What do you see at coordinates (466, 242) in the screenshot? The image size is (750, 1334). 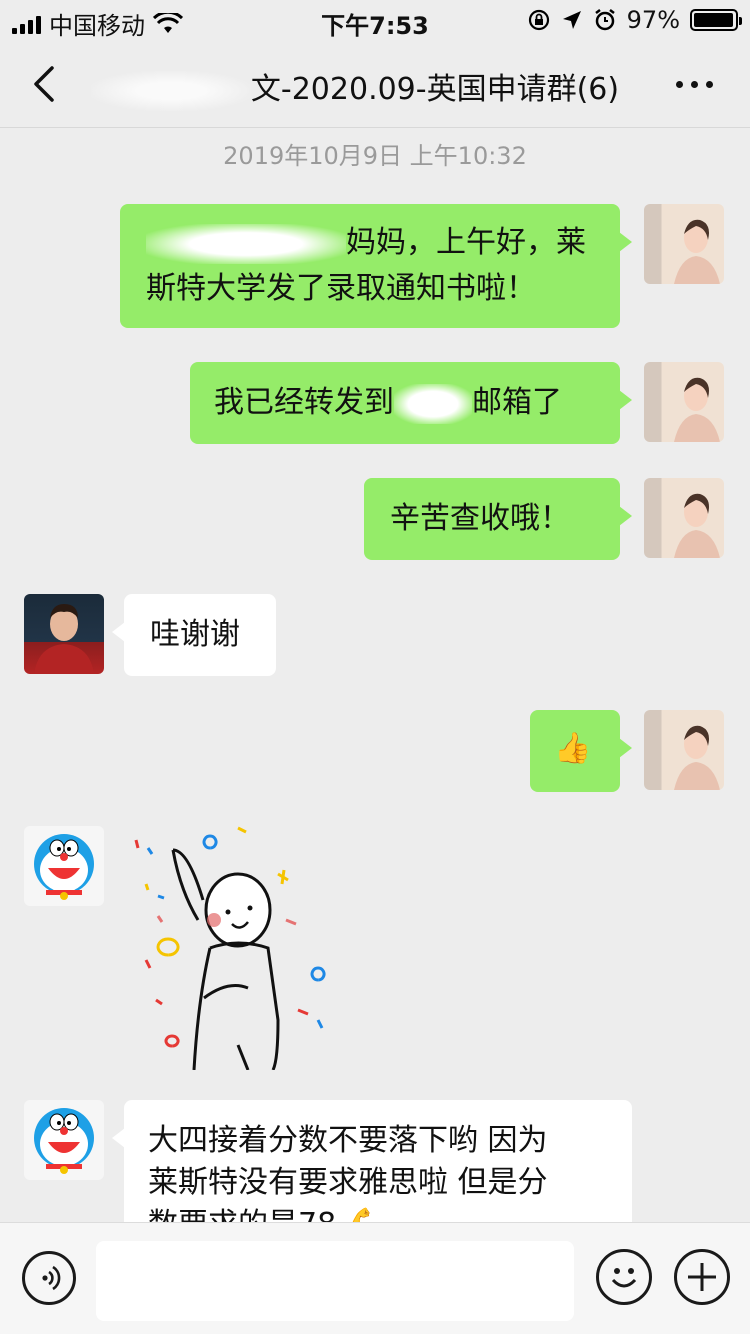 I see `message-text: 妈妈，上午好，莱` at bounding box center [466, 242].